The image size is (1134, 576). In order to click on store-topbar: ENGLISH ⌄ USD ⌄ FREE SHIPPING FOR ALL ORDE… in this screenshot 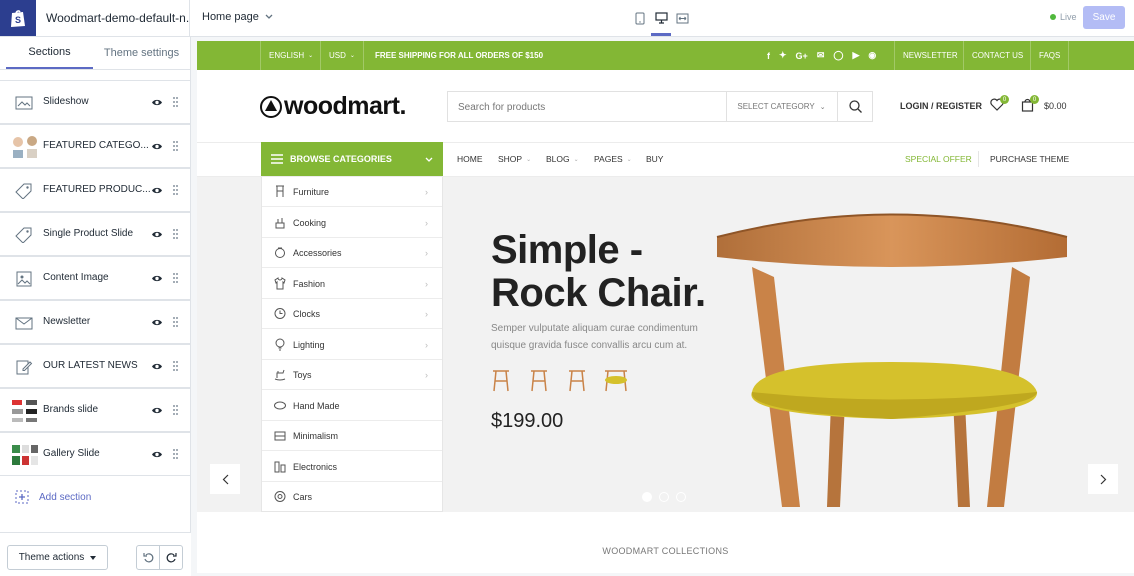, I will do `click(665, 55)`.